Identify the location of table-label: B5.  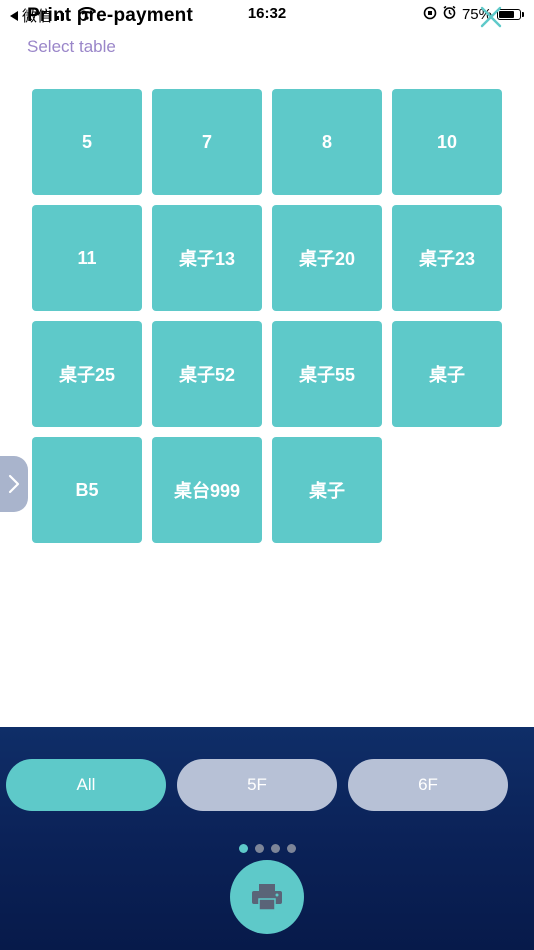
(87, 489).